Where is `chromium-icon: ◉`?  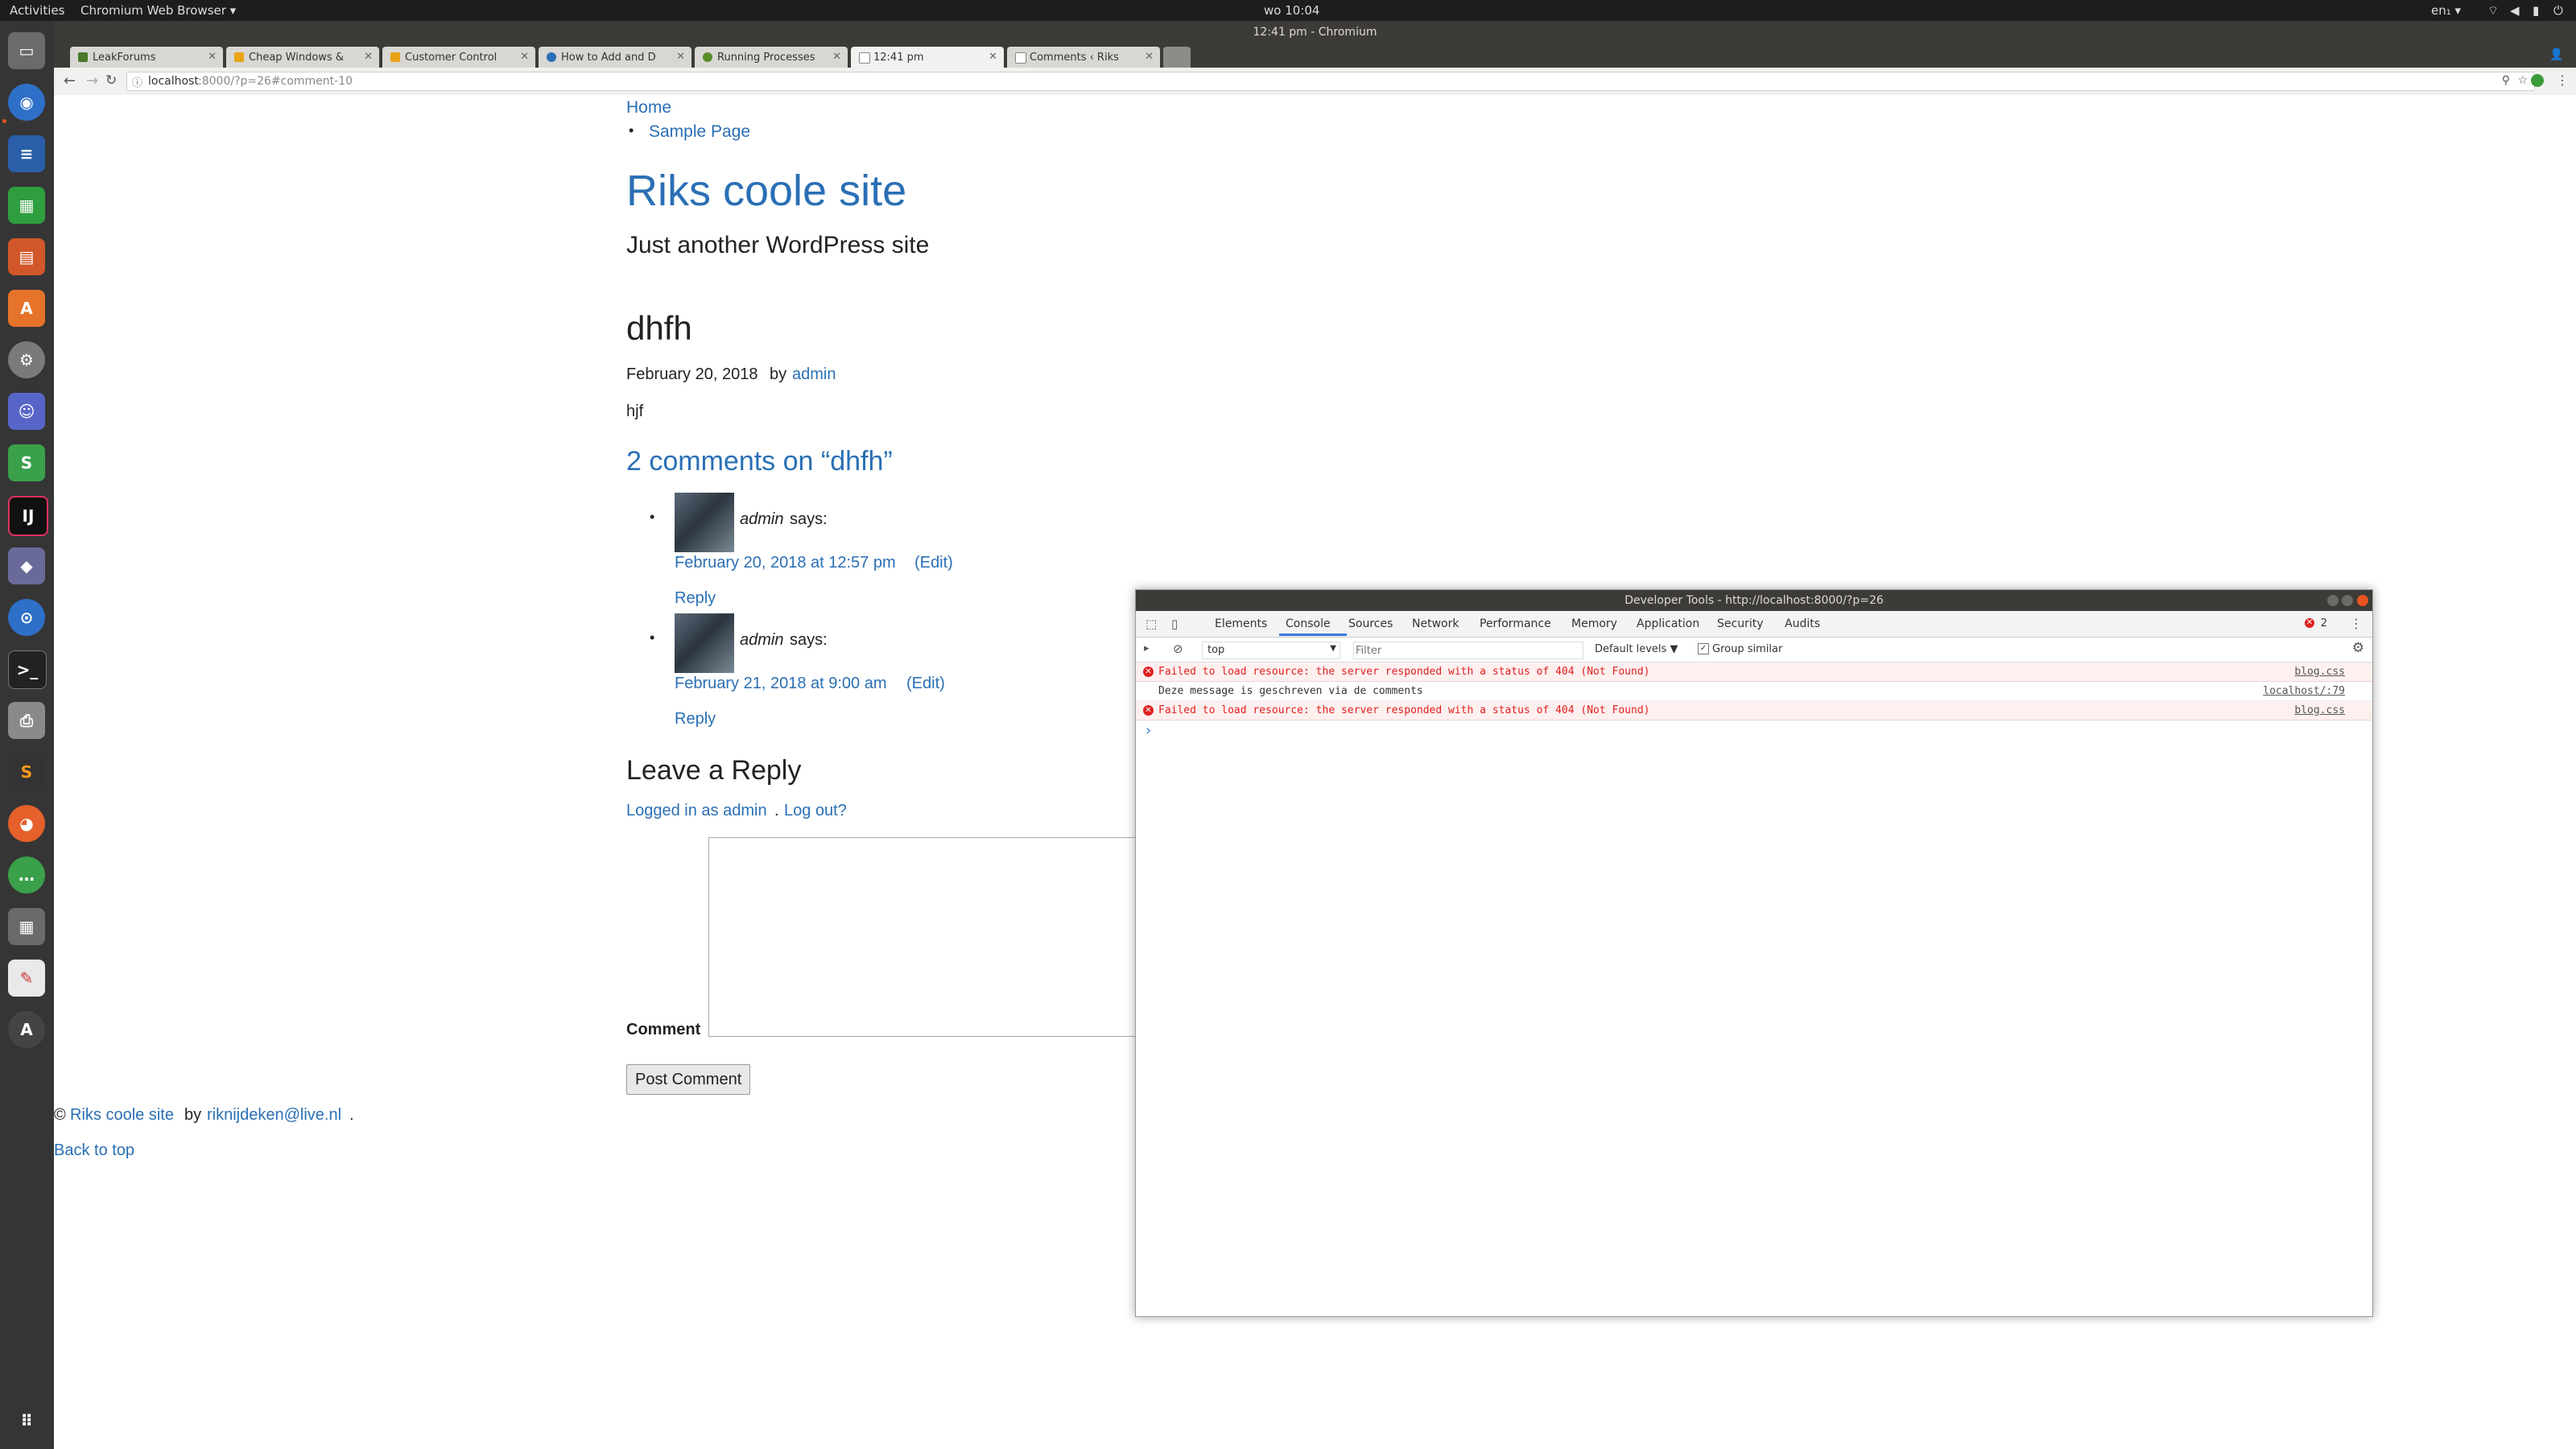 chromium-icon: ◉ is located at coordinates (26, 102).